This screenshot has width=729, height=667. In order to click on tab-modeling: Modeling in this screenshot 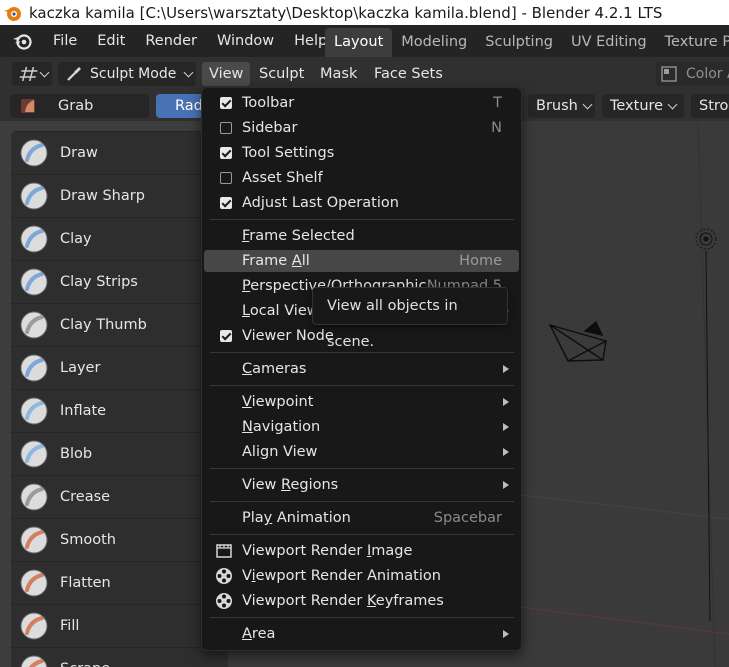, I will do `click(434, 42)`.